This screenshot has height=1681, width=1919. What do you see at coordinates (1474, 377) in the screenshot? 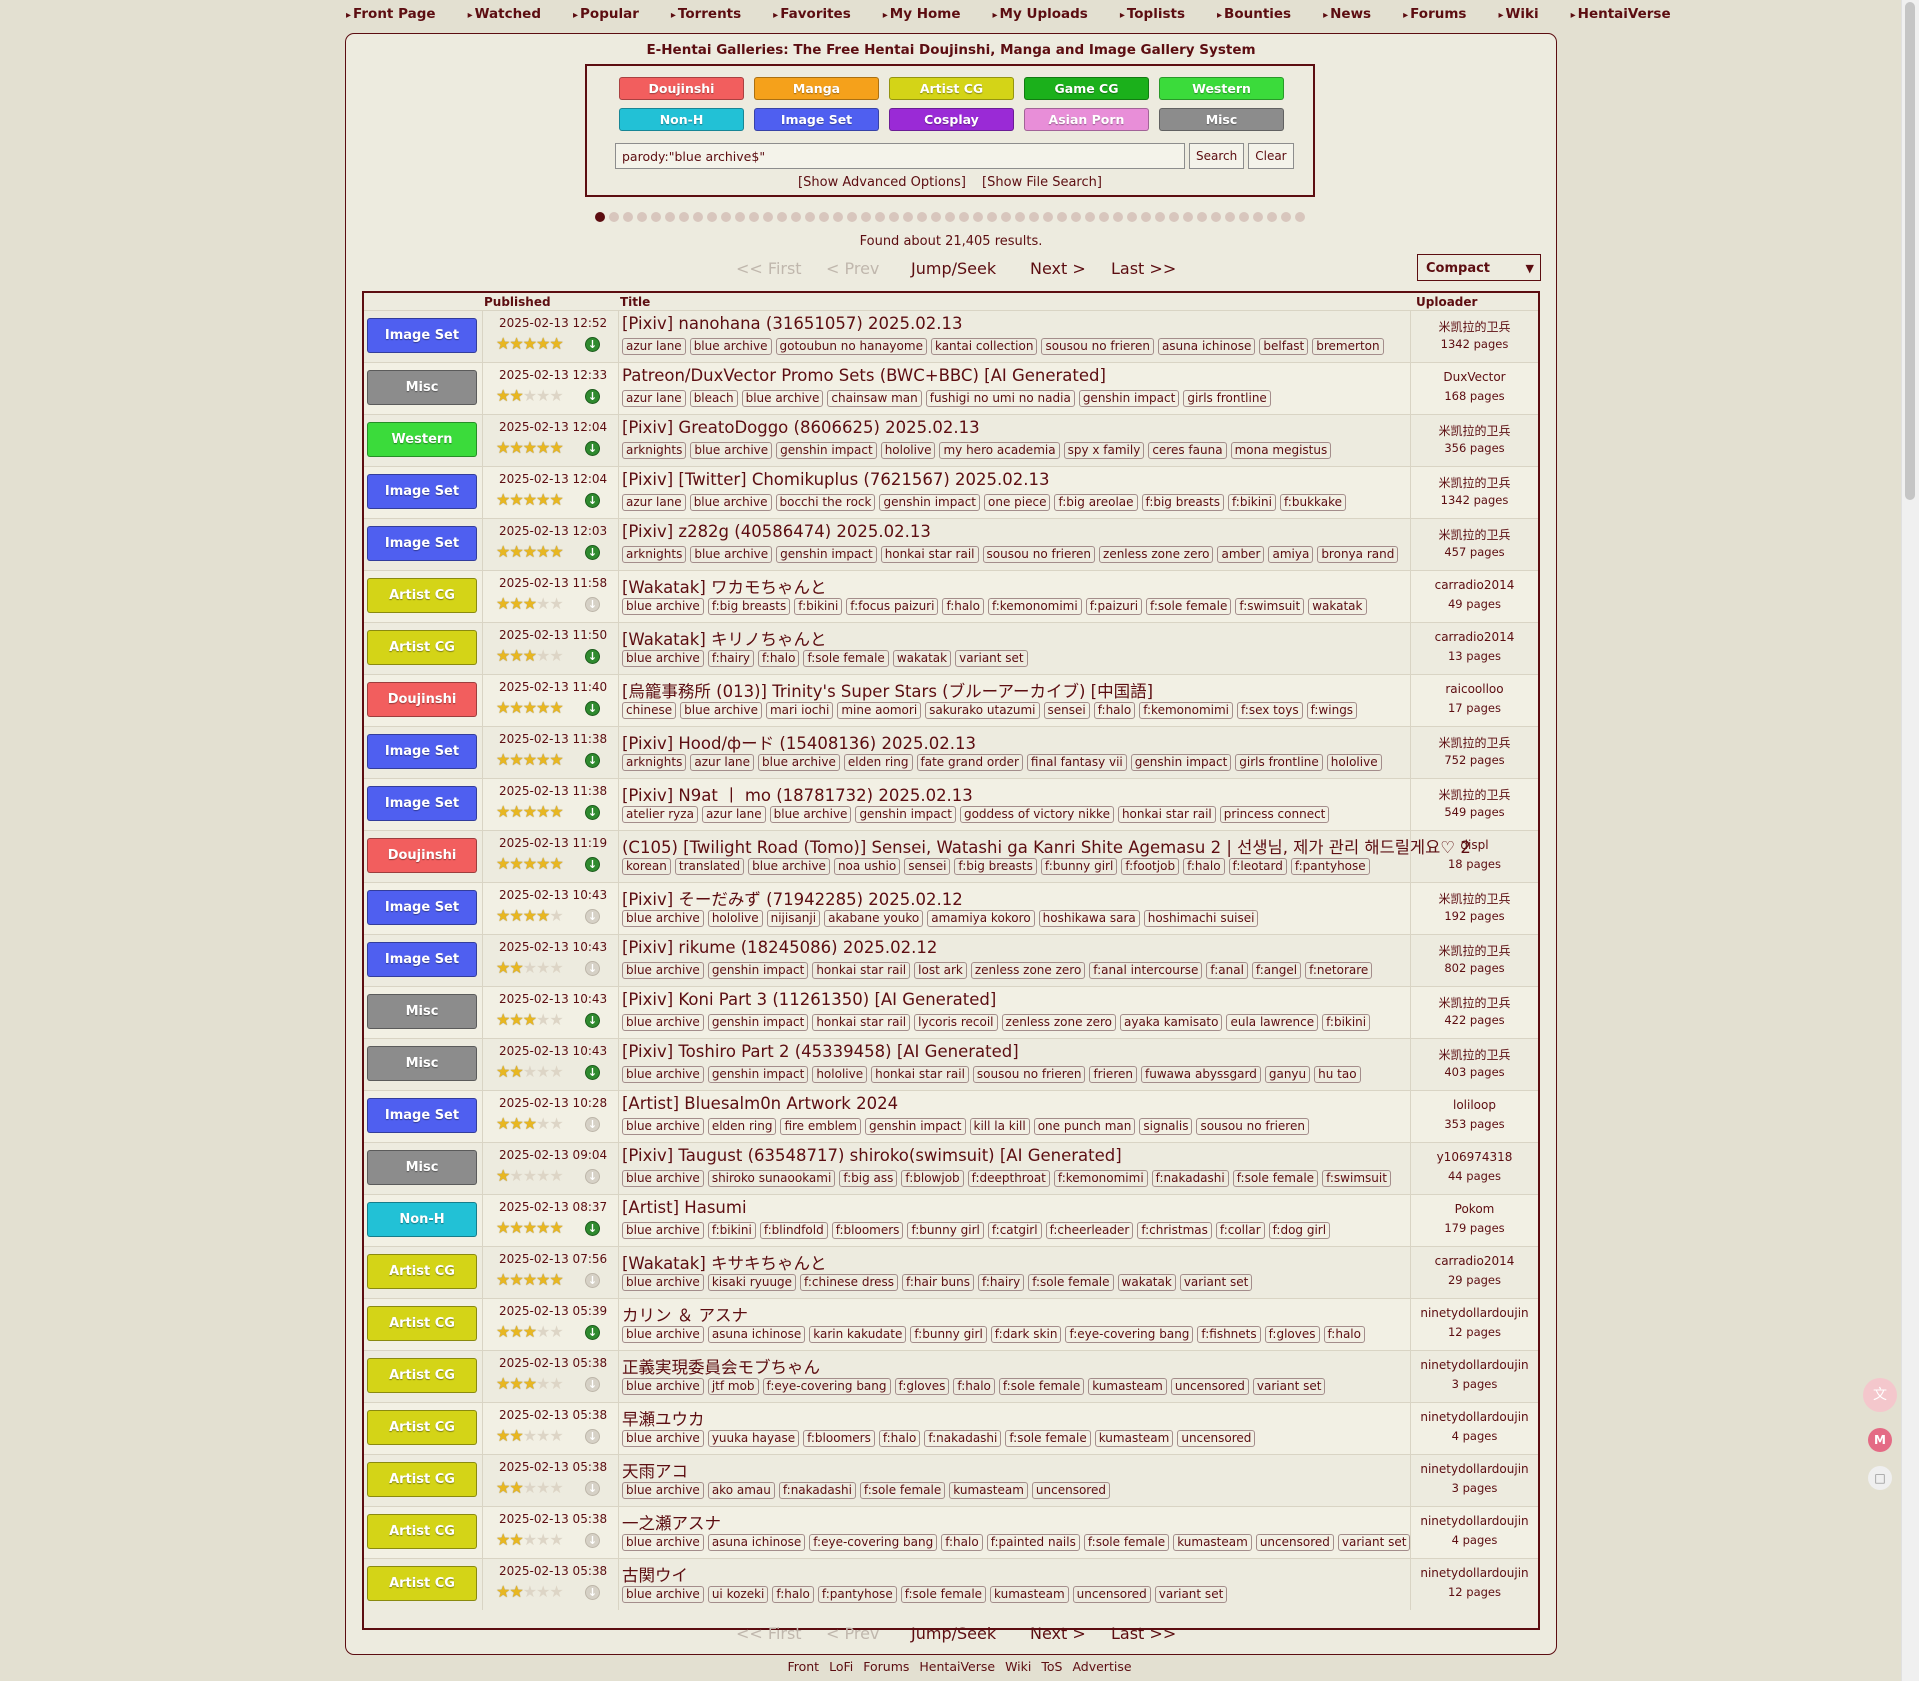
I see `uploader-link: DuxVector` at bounding box center [1474, 377].